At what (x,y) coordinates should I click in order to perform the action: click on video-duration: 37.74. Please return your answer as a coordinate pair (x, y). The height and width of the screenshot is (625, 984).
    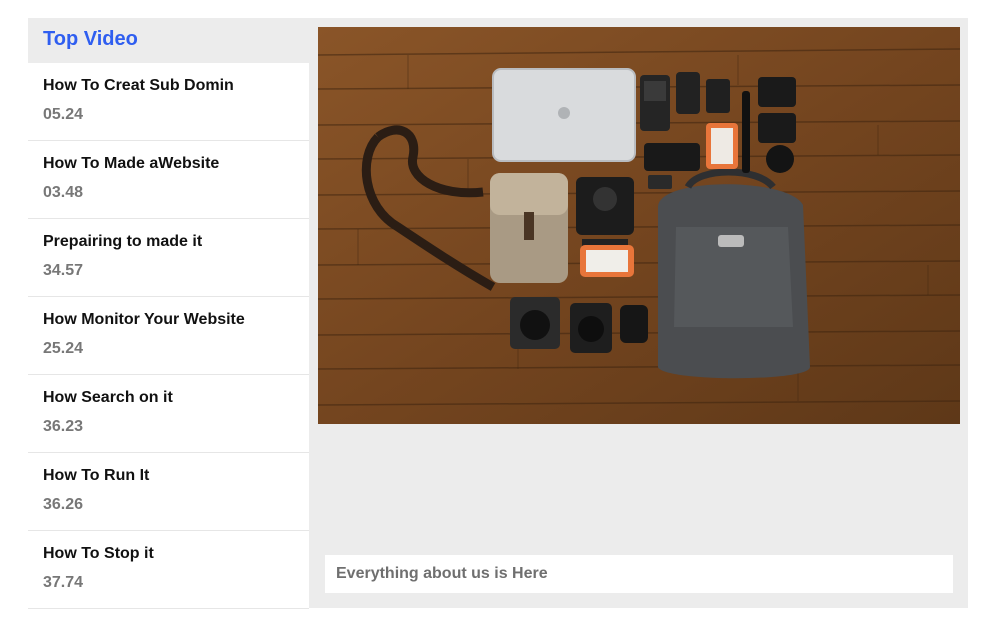
    Looking at the image, I should click on (63, 582).